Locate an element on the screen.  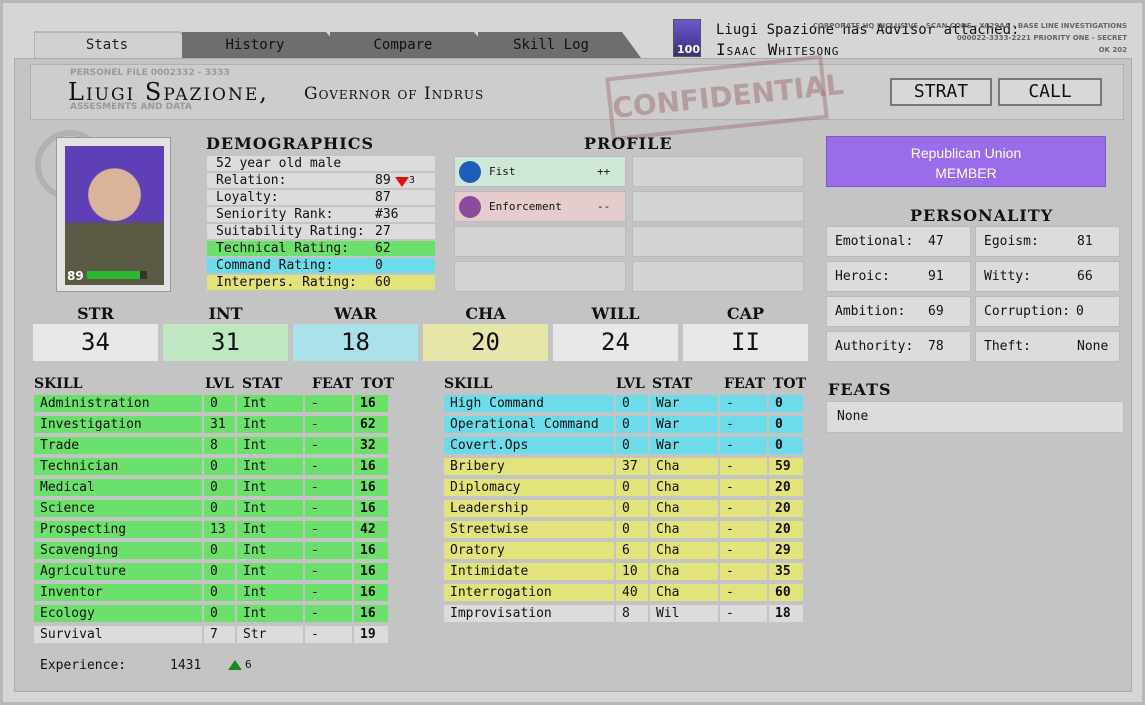
experience-value: 1431 is located at coordinates (186, 665).